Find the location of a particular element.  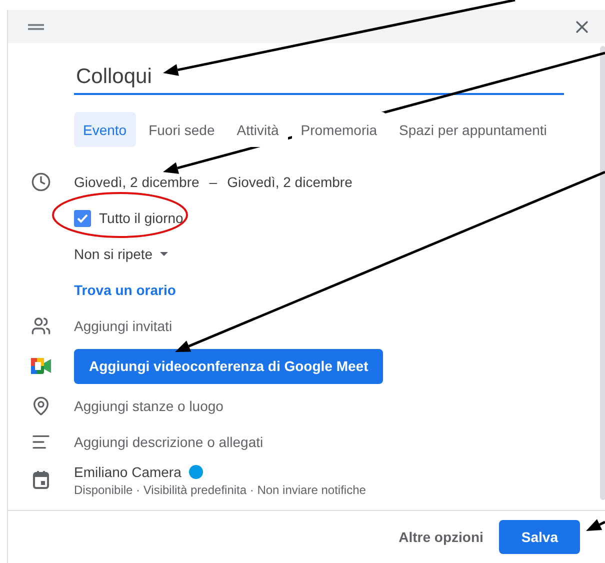

calendar-icon is located at coordinates (41, 480).